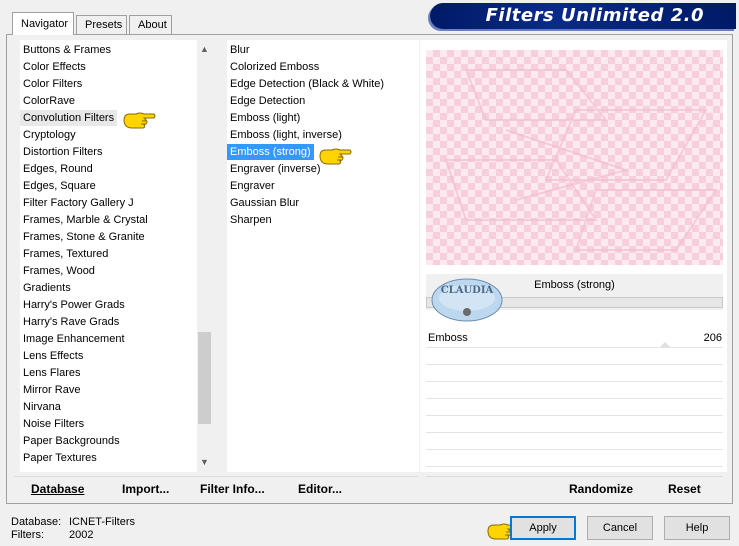 The height and width of the screenshot is (546, 739). Describe the element at coordinates (43, 23) in the screenshot. I see `tab-navigator: Navigator` at that location.